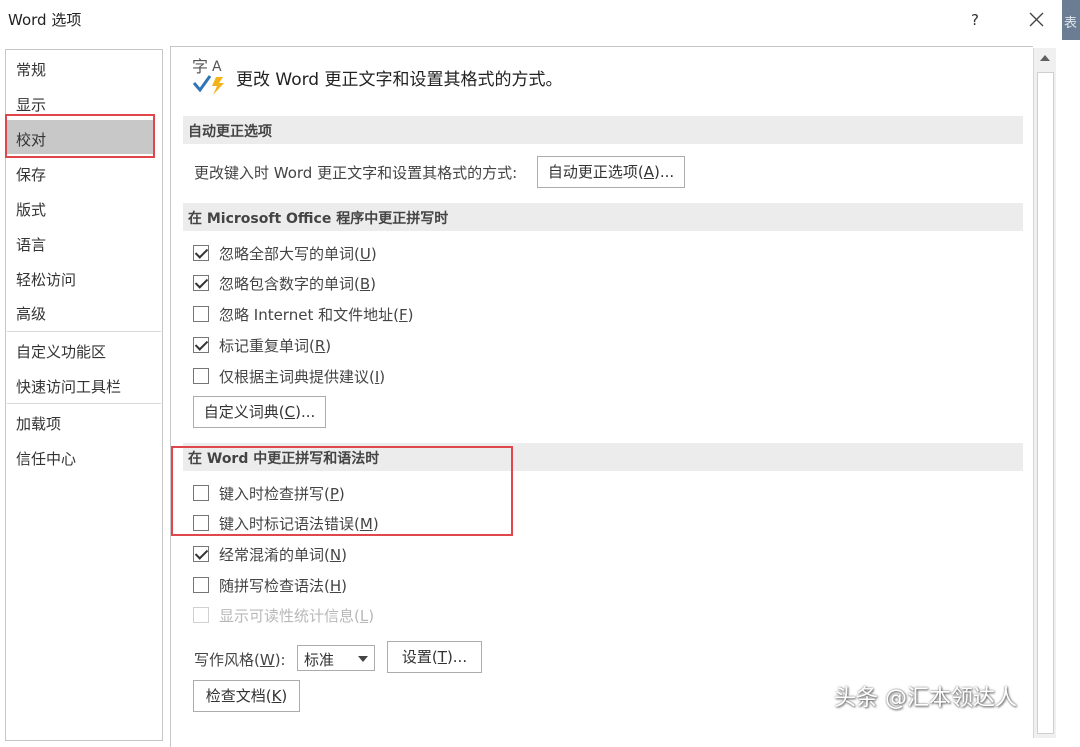  What do you see at coordinates (297, 616) in the screenshot?
I see `checkbox-label: 显示可读性统计信息(L)` at bounding box center [297, 616].